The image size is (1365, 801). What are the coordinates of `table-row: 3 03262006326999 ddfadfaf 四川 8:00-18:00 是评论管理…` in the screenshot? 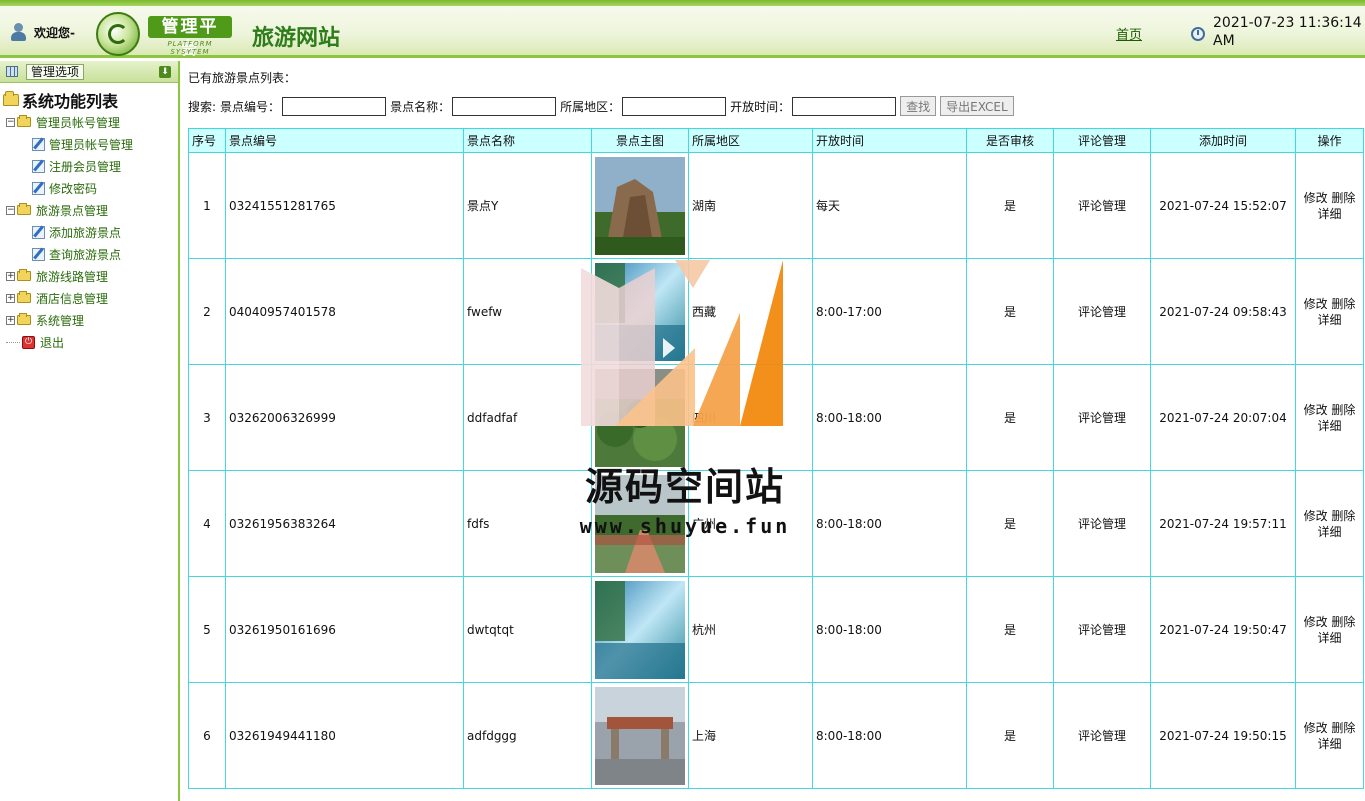 It's located at (776, 417).